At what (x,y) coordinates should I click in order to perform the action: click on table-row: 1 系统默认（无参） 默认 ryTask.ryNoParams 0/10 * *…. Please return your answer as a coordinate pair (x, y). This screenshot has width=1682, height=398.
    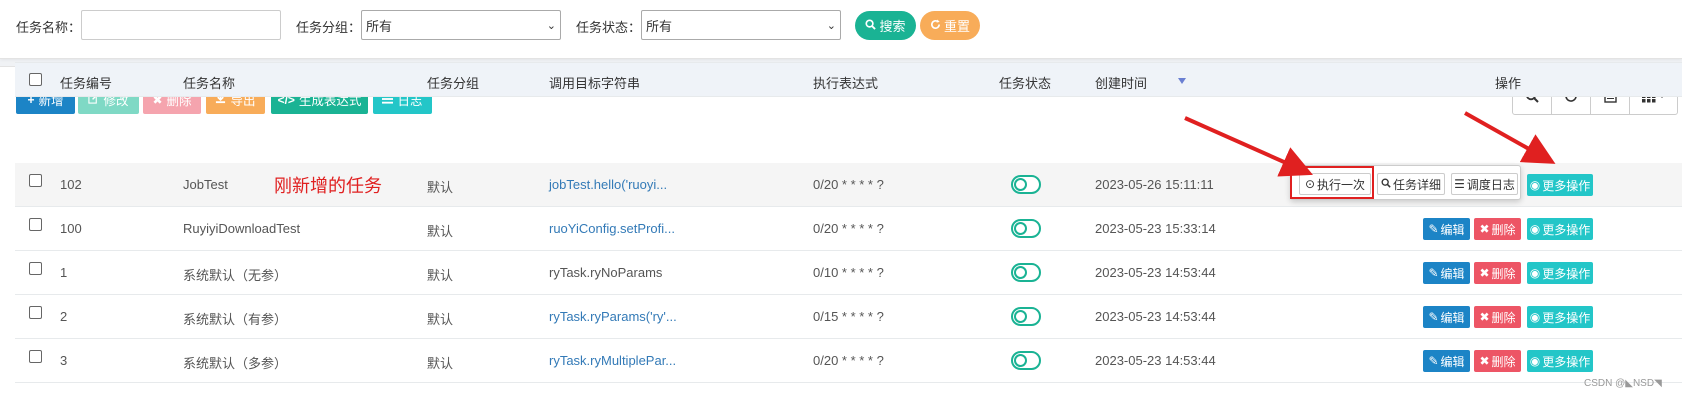
    Looking at the image, I should click on (848, 273).